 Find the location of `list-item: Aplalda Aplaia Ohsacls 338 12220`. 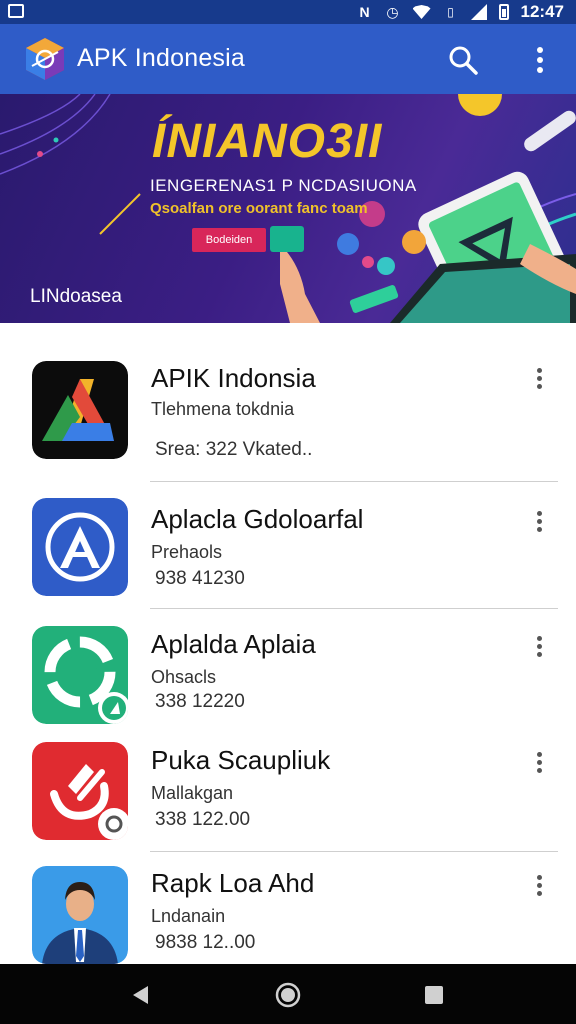

list-item: Aplalda Aplaia Ohsacls 338 12220 is located at coordinates (288, 667).